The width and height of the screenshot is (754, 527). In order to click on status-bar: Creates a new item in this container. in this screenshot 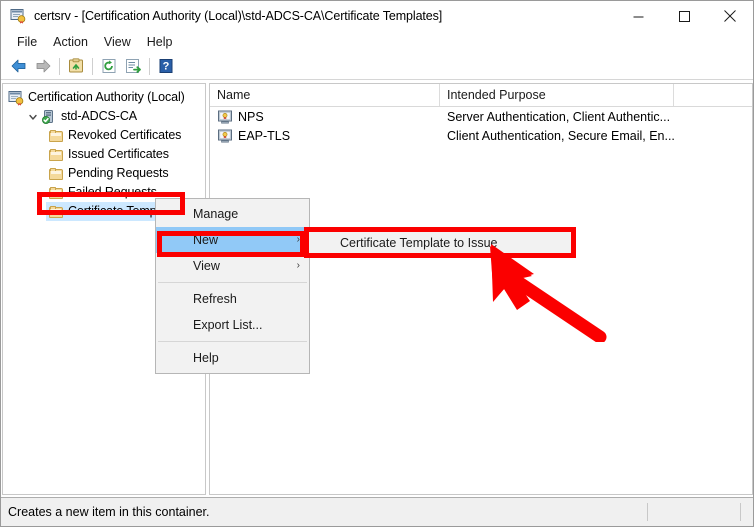, I will do `click(377, 511)`.